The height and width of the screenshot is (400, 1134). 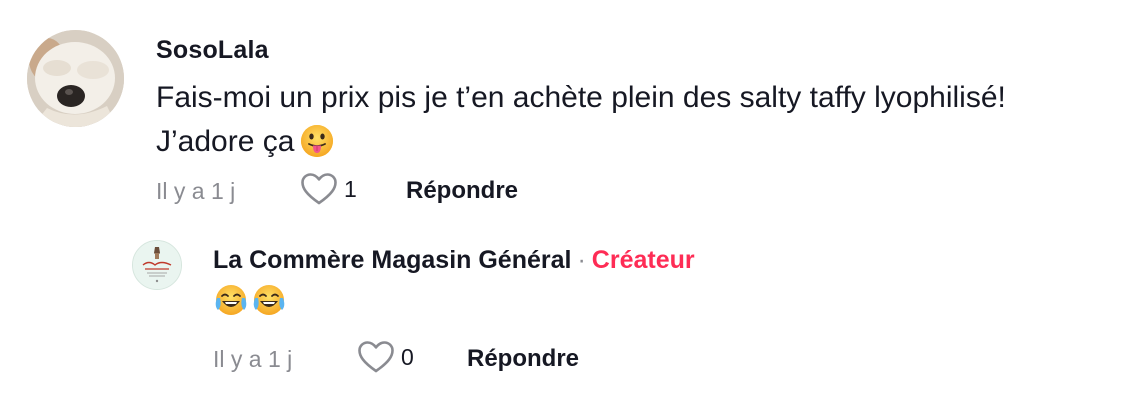 I want to click on comment-like-count: 1, so click(x=350, y=188).